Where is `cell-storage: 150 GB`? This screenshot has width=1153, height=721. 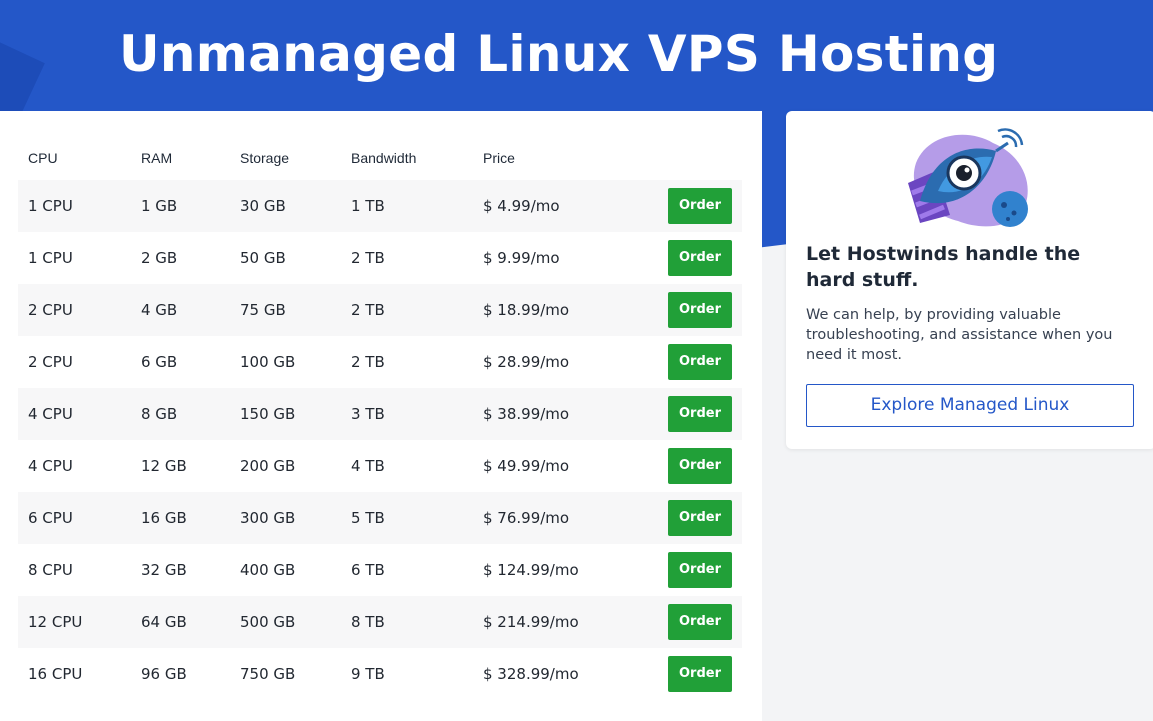 cell-storage: 150 GB is located at coordinates (285, 414).